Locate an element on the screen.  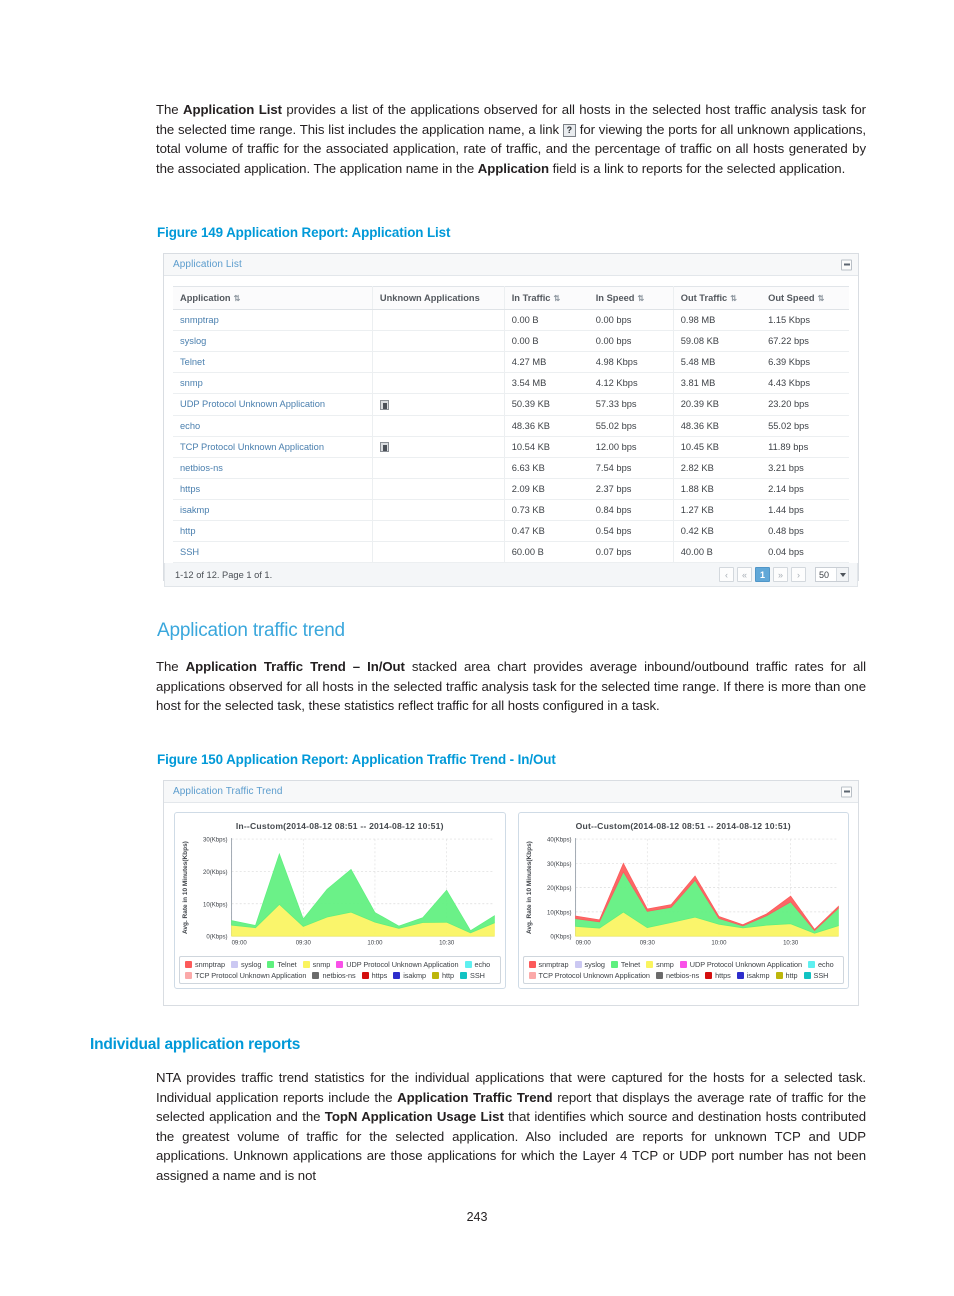
first-page-button: « is located at coordinates (744, 575).